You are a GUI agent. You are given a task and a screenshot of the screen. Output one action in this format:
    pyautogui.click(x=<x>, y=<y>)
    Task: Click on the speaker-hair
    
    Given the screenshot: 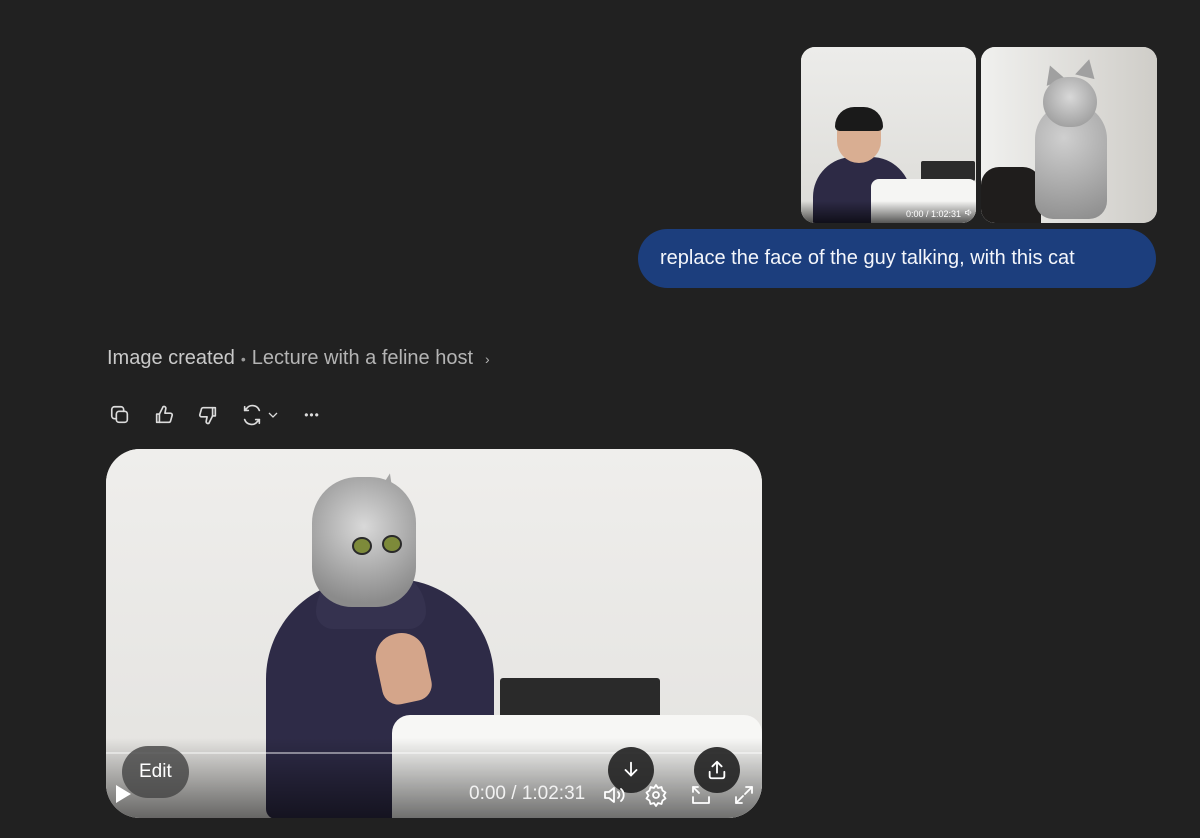 What is the action you would take?
    pyautogui.click(x=859, y=119)
    